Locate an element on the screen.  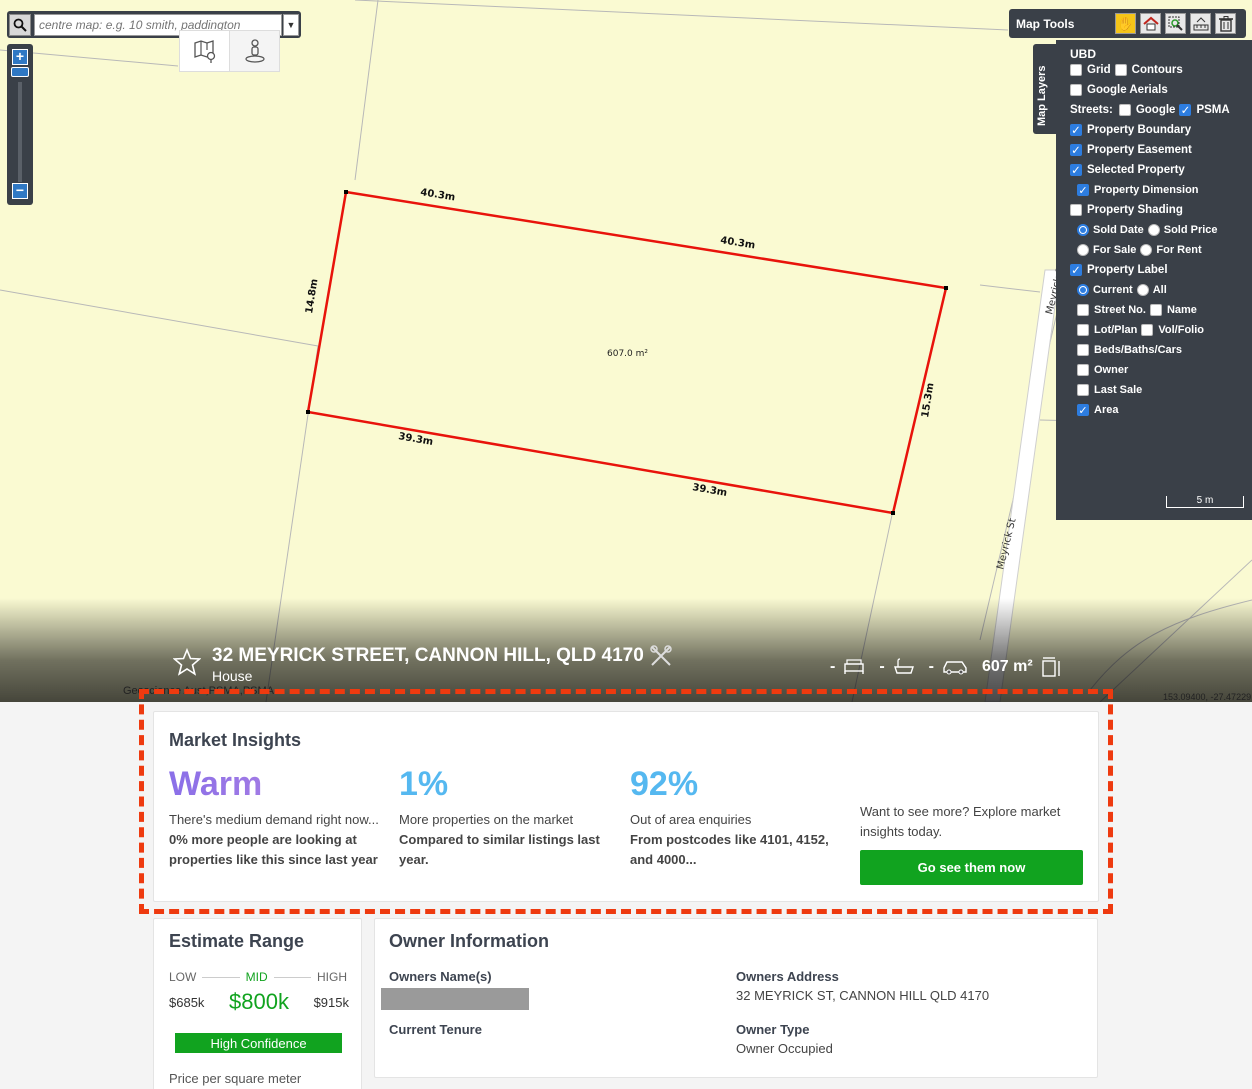
favourite-button is located at coordinates (187, 664).